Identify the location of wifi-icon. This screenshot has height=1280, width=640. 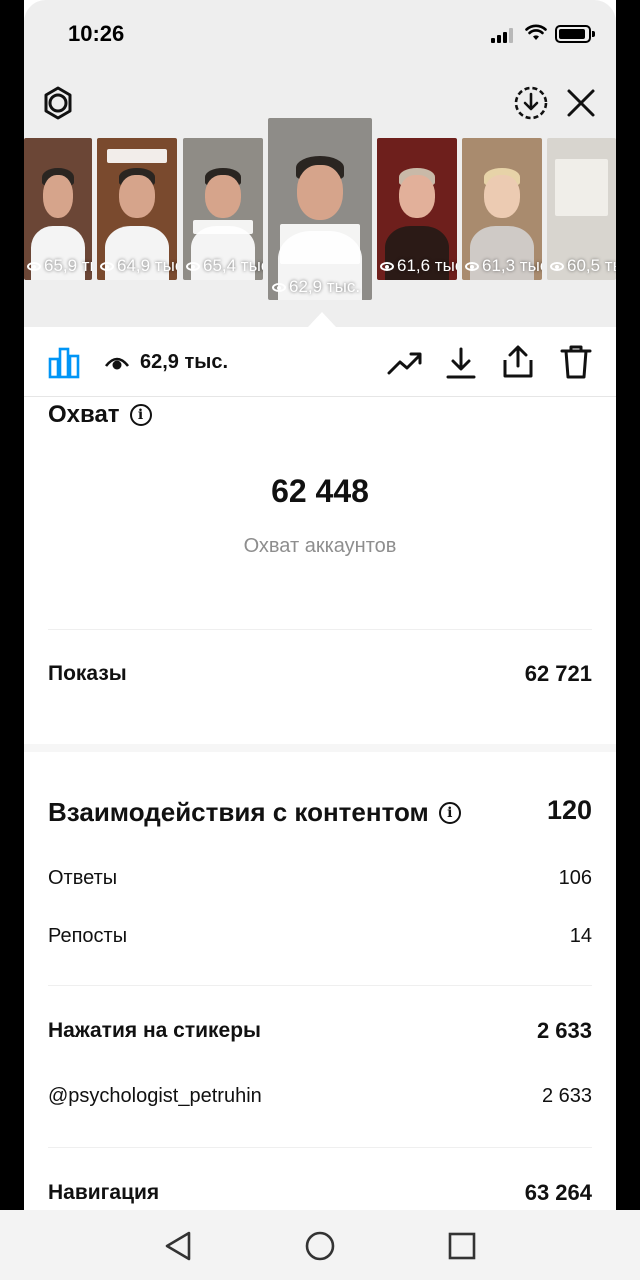
(536, 32).